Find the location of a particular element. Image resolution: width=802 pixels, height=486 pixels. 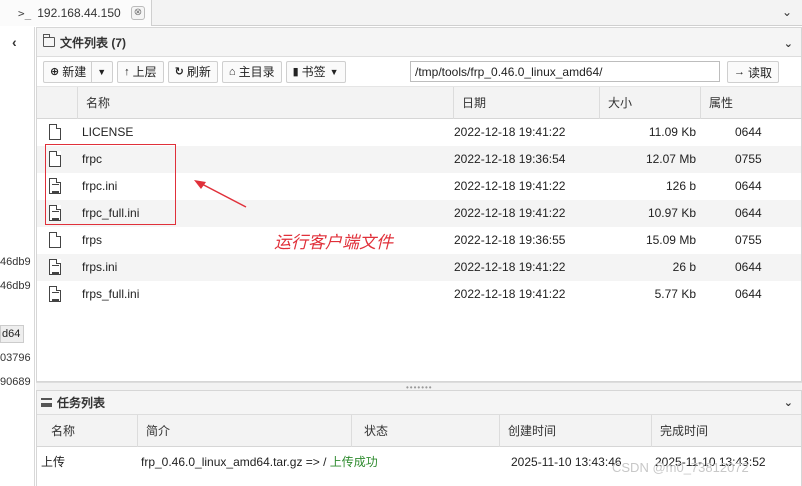

annotation-text: 运行客户端文件 is located at coordinates (333, 243).